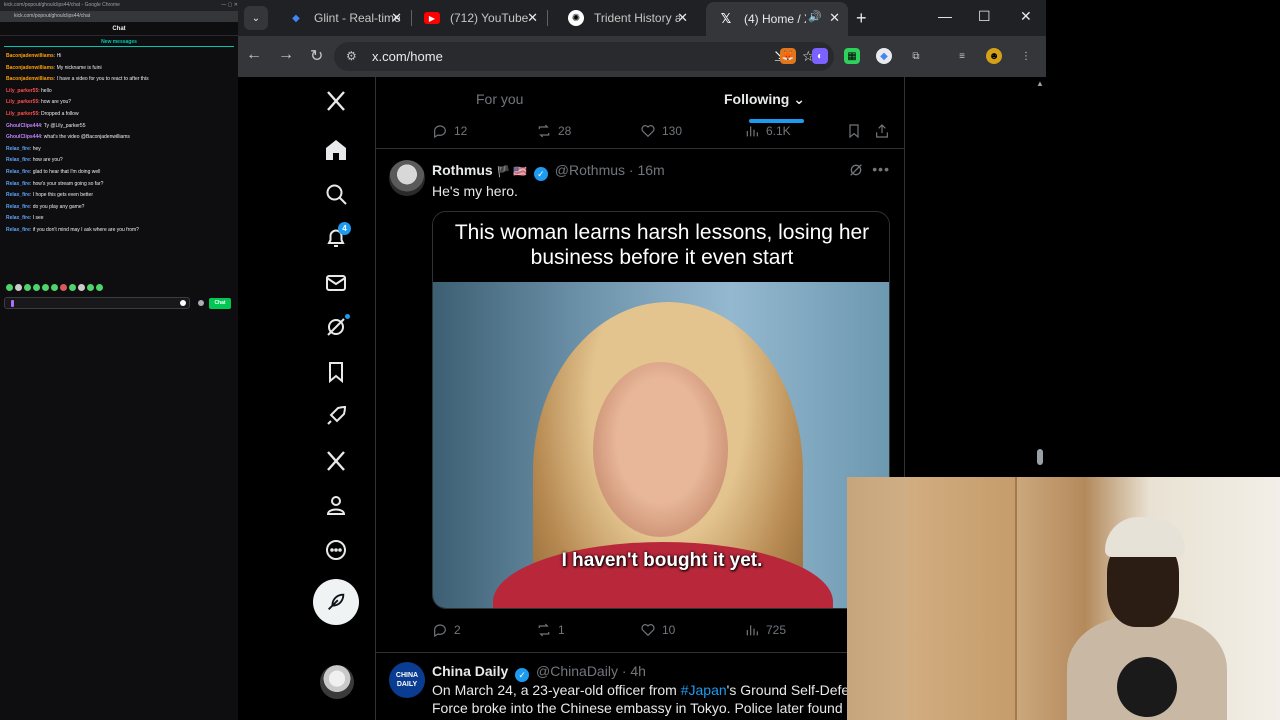 This screenshot has height=720, width=1280. I want to click on chevron-down-icon: ⌄, so click(799, 99).